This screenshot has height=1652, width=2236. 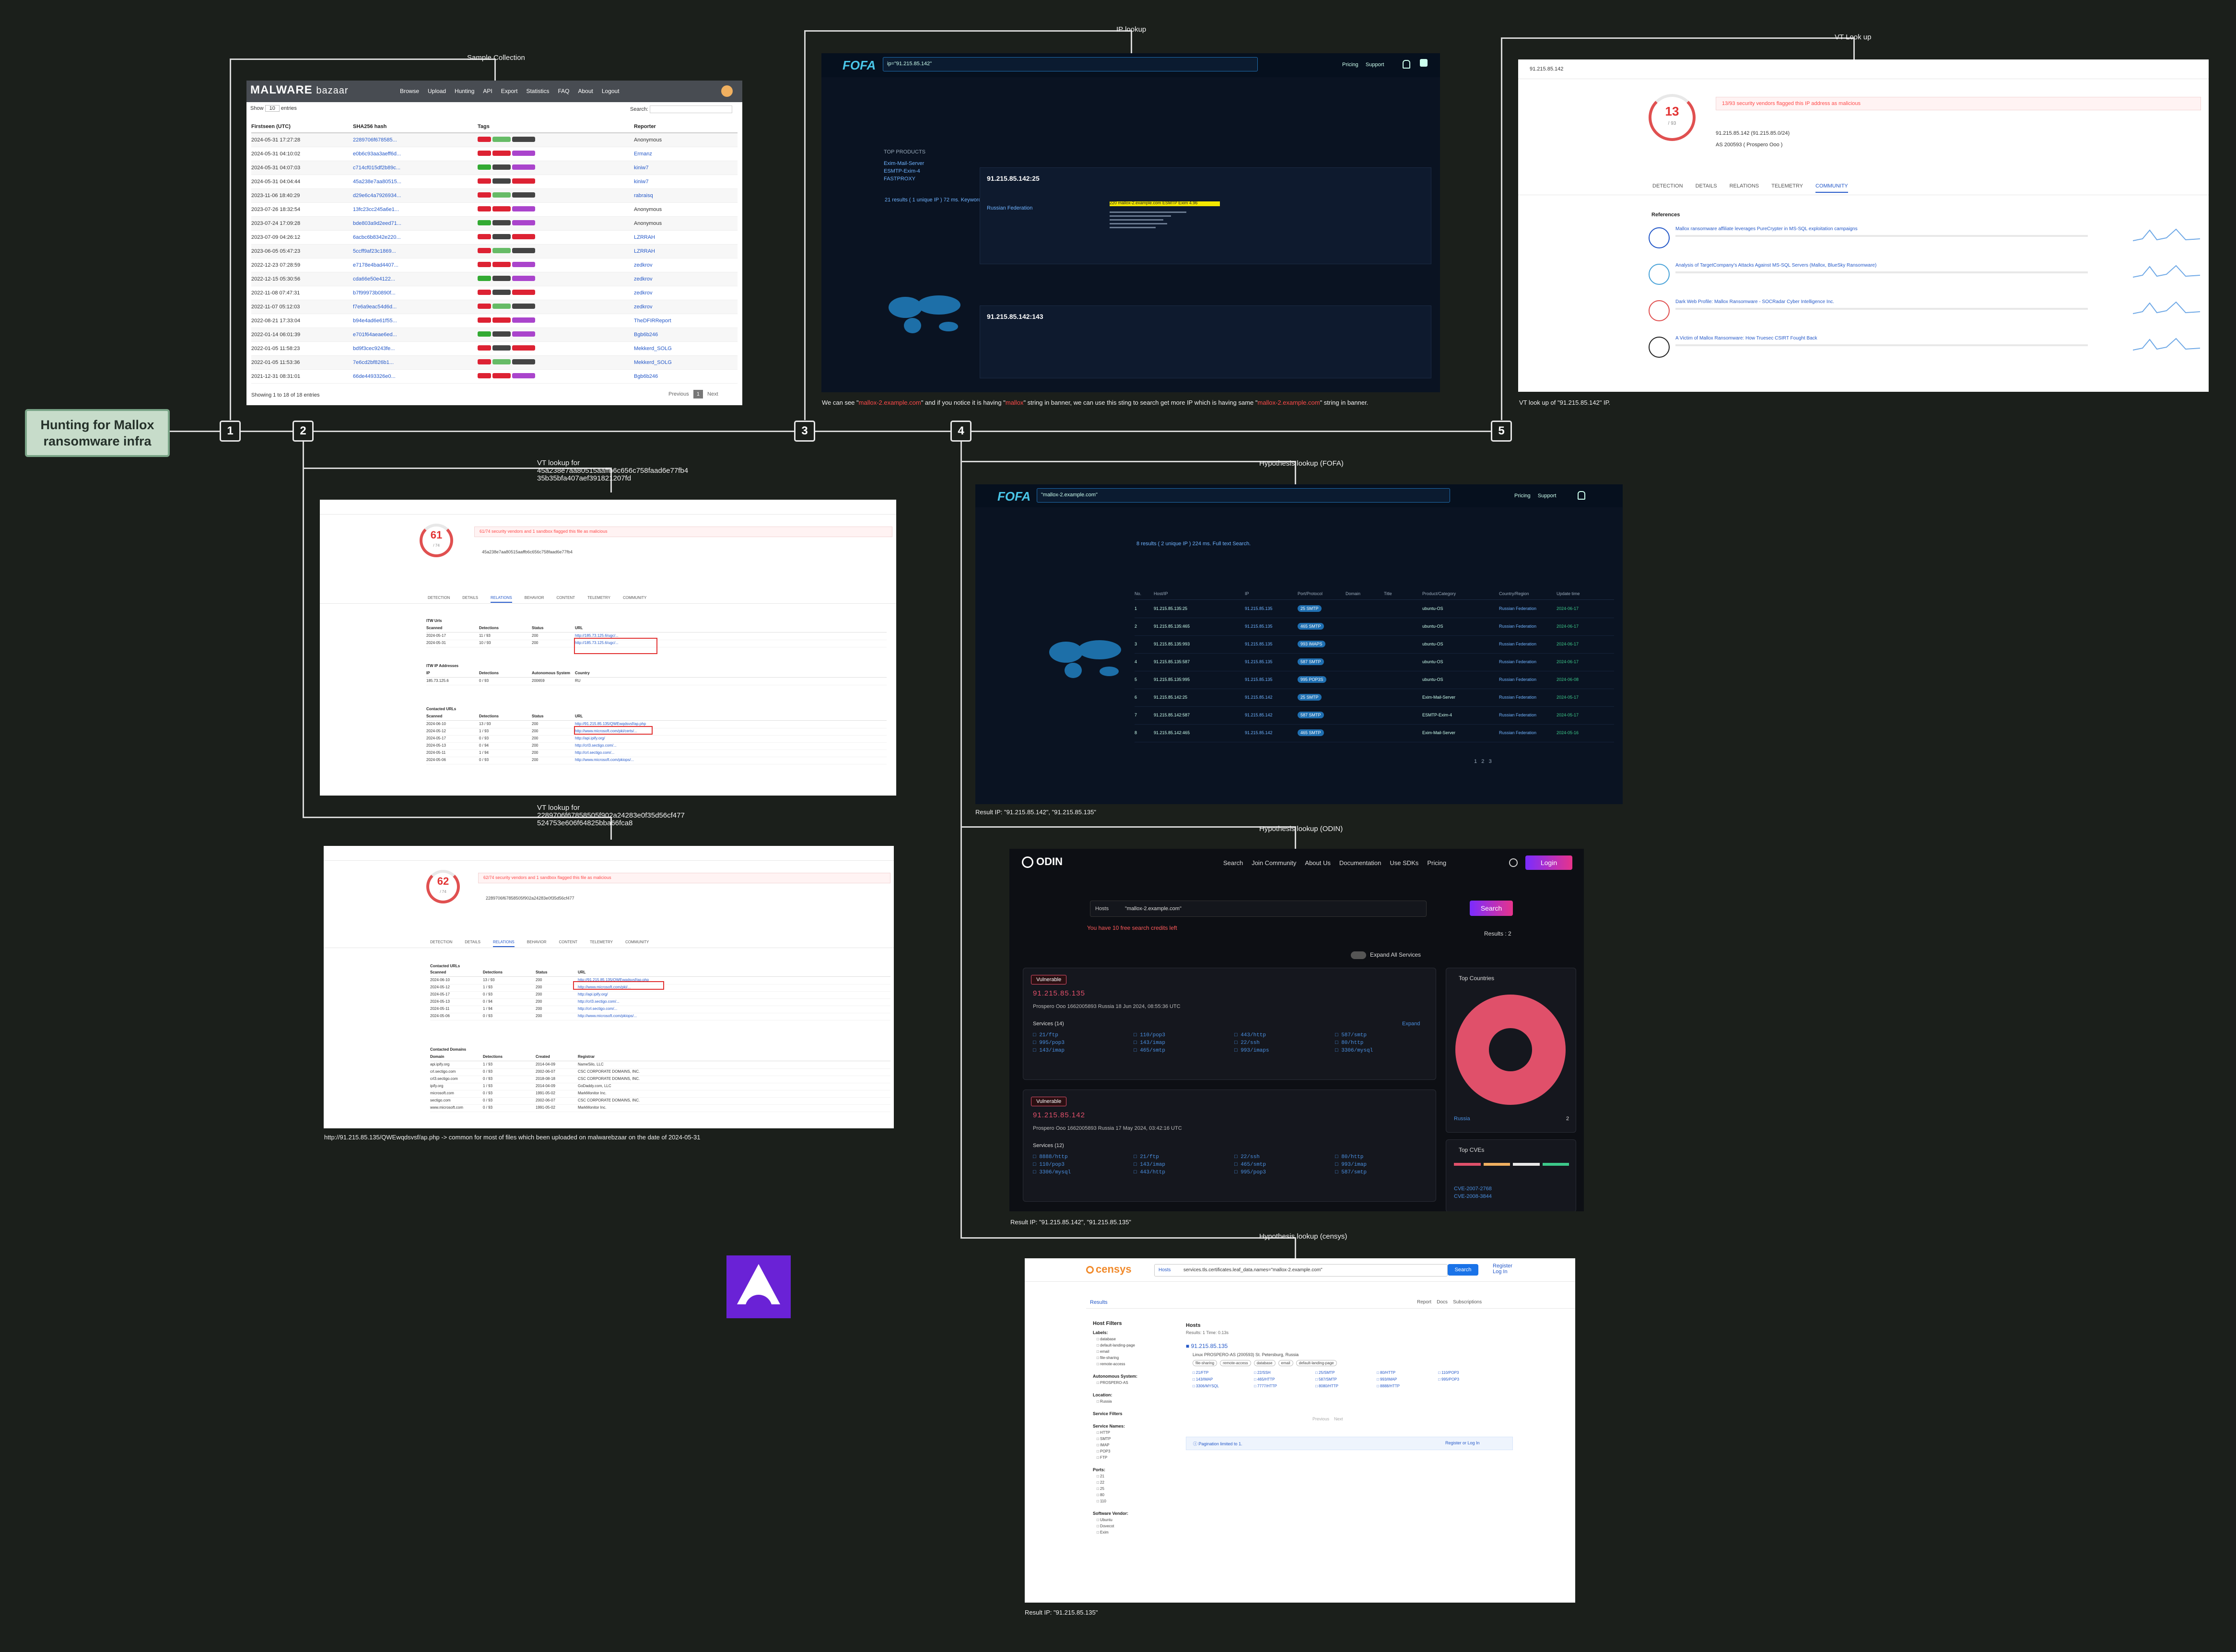 What do you see at coordinates (1101, 1501) in the screenshot?
I see `filter-item: □ 110` at bounding box center [1101, 1501].